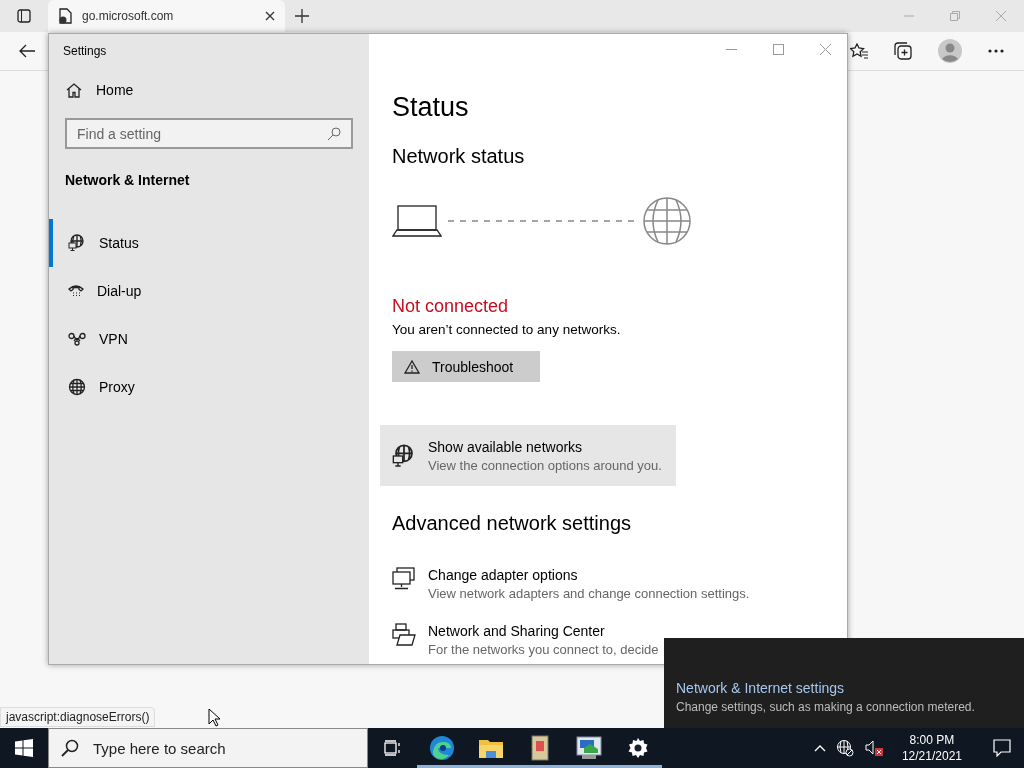  What do you see at coordinates (459, 156) in the screenshot?
I see `section-heading: Network status` at bounding box center [459, 156].